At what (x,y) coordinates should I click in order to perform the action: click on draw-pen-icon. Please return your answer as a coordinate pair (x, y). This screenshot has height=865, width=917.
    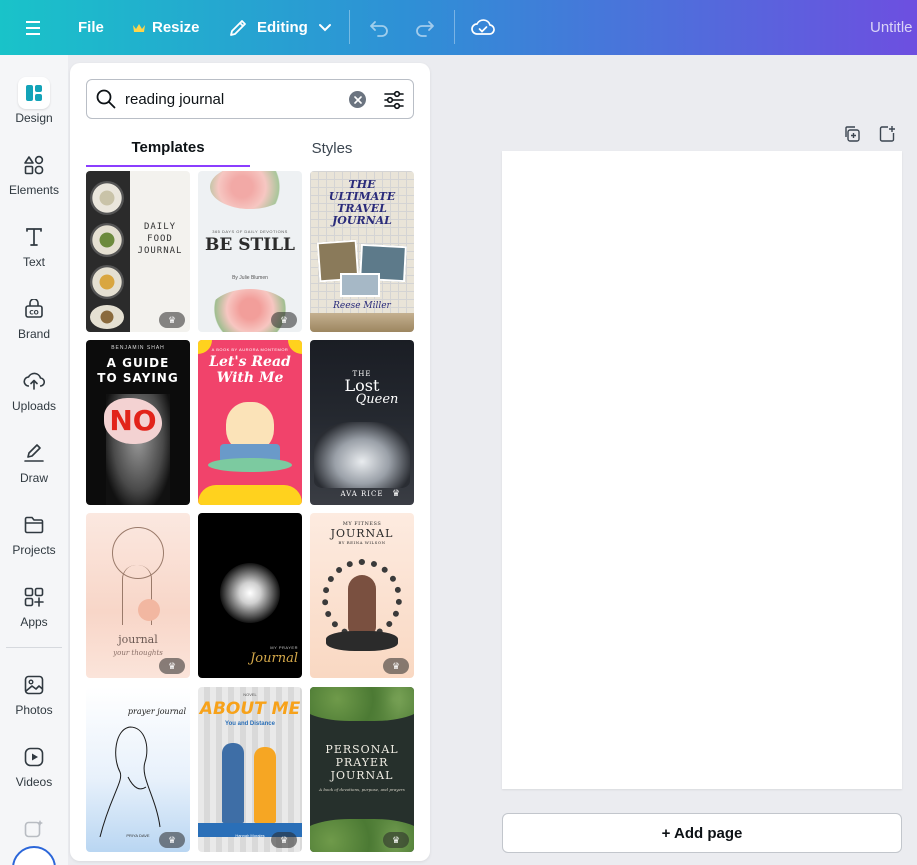
    Looking at the image, I should click on (34, 453).